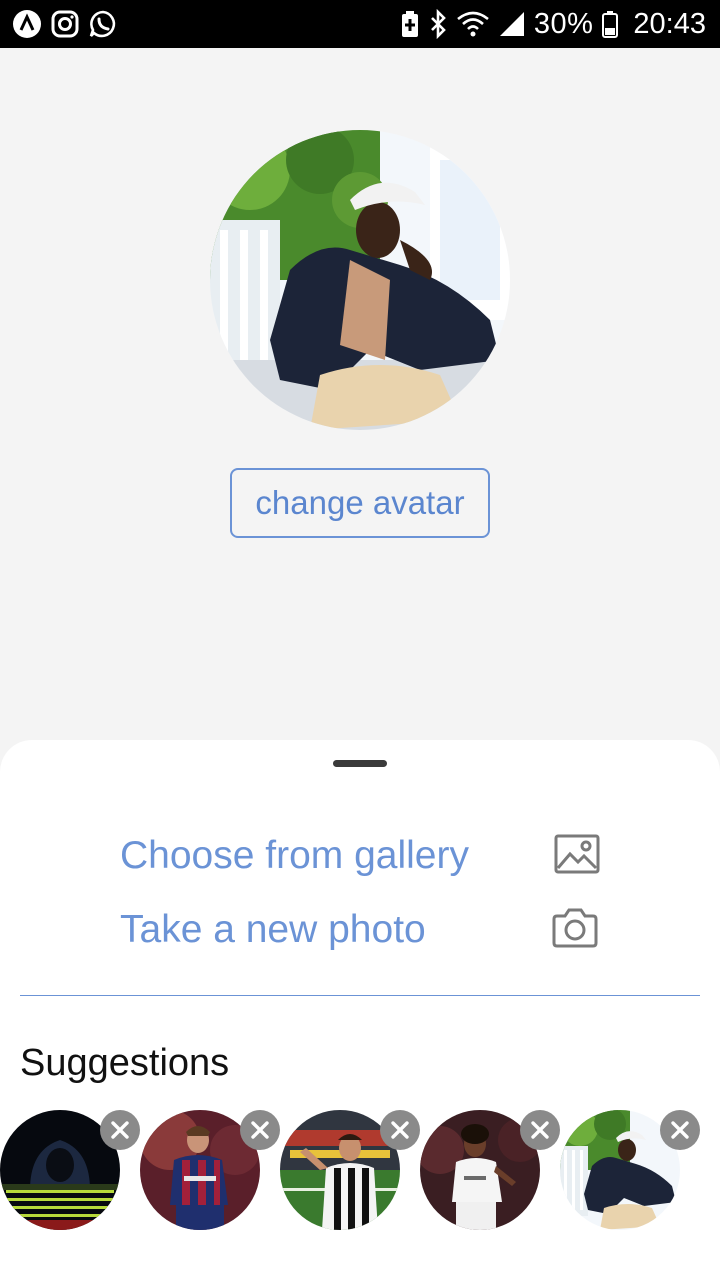  Describe the element at coordinates (512, 24) in the screenshot. I see `signal-icon` at that location.